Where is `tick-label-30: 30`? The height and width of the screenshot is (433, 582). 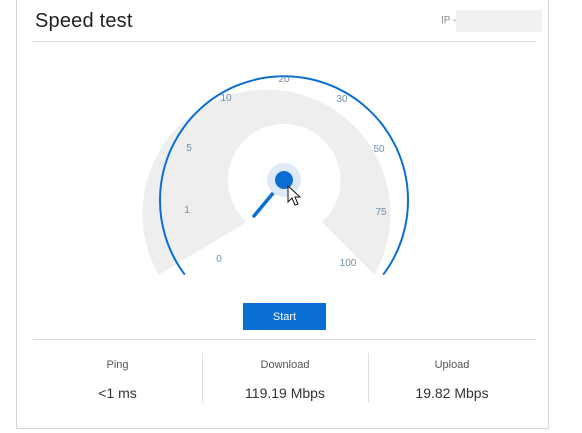 tick-label-30: 30 is located at coordinates (342, 99).